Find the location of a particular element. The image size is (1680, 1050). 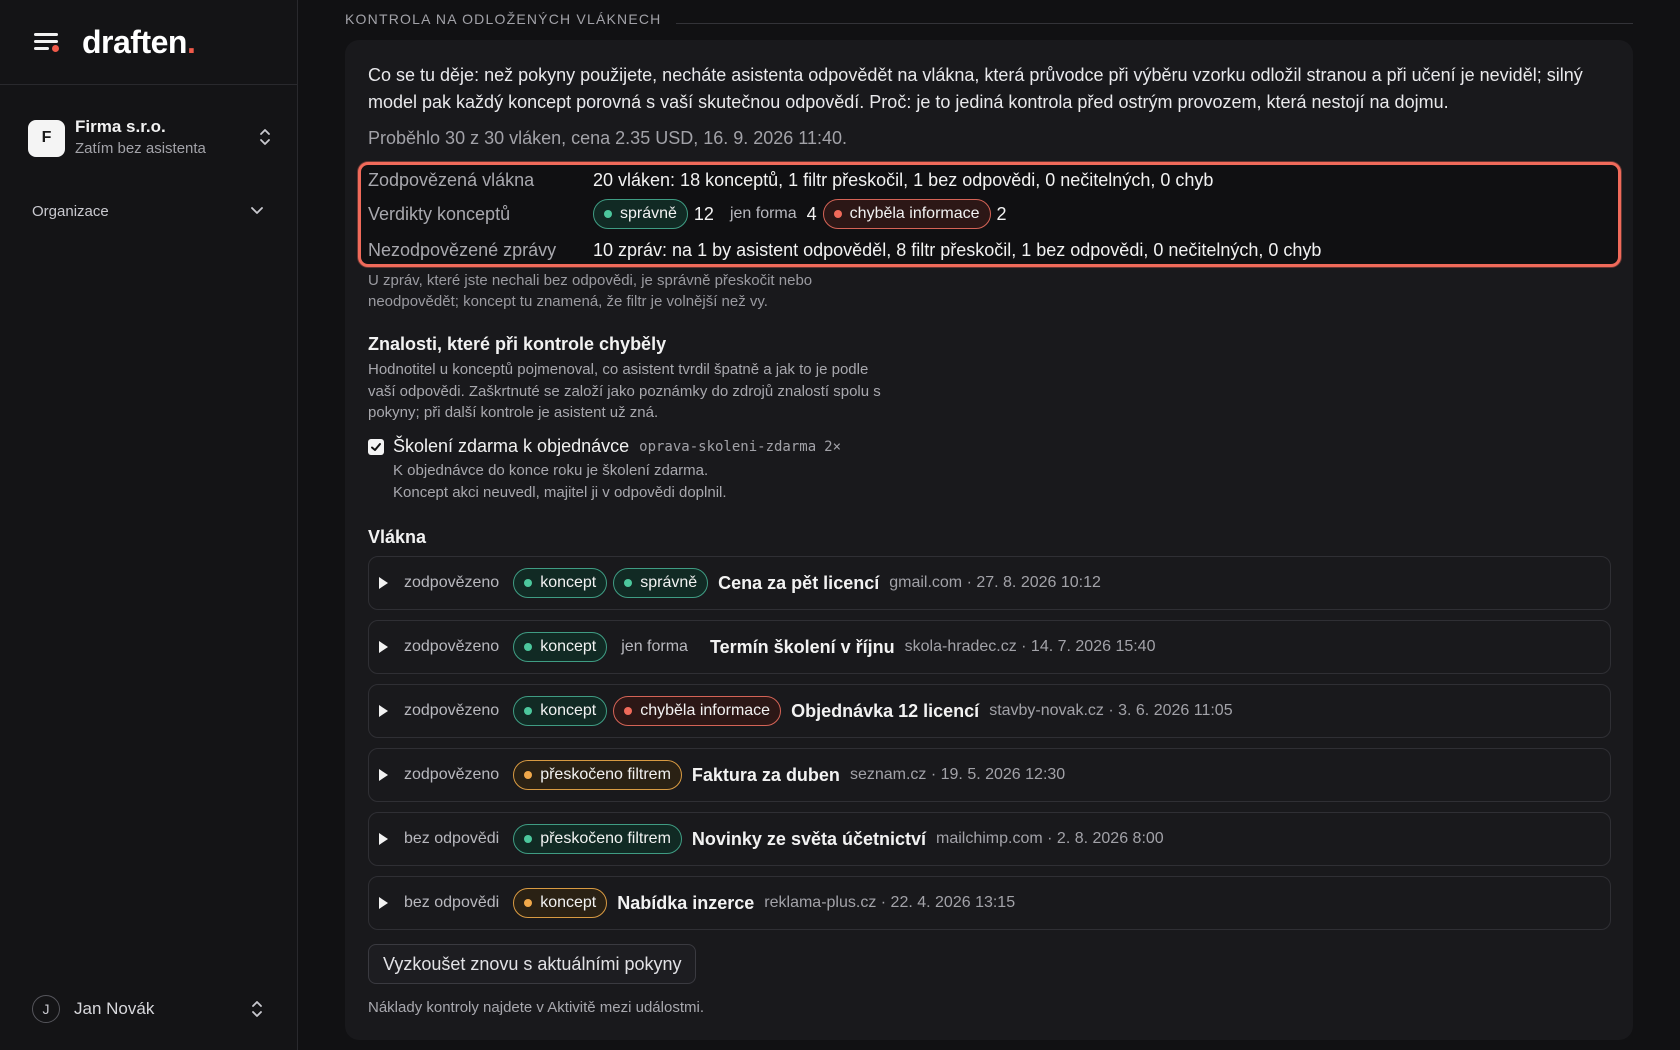

status-badge: správně is located at coordinates (661, 583).